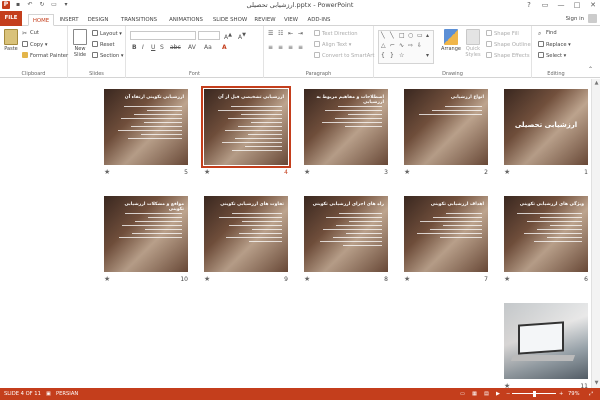 The height and width of the screenshot is (400, 600). What do you see at coordinates (577, 5) in the screenshot?
I see `maximize-button: □` at bounding box center [577, 5].